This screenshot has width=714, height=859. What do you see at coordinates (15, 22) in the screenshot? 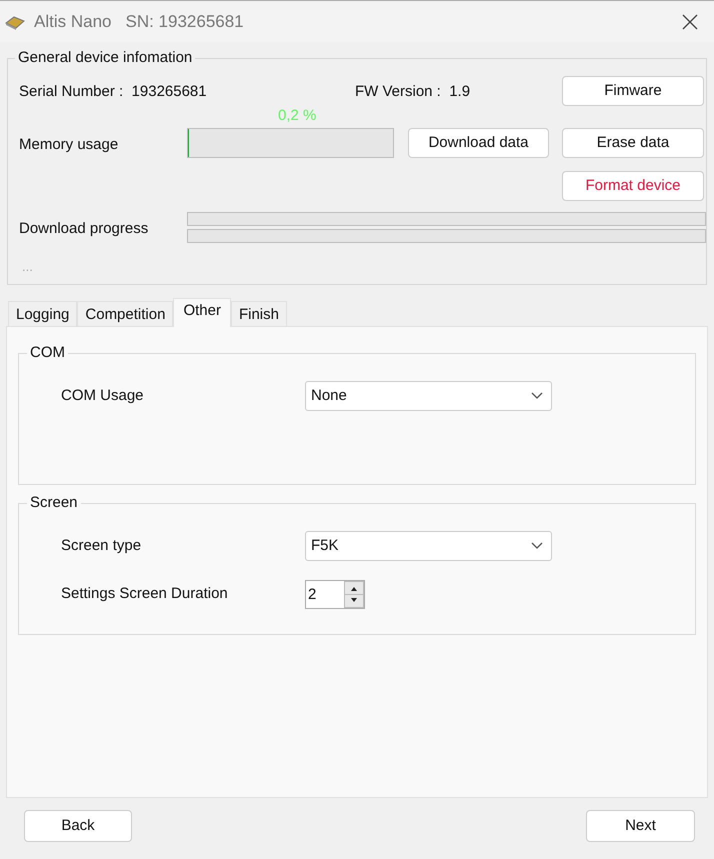
I see `app-icon` at bounding box center [15, 22].